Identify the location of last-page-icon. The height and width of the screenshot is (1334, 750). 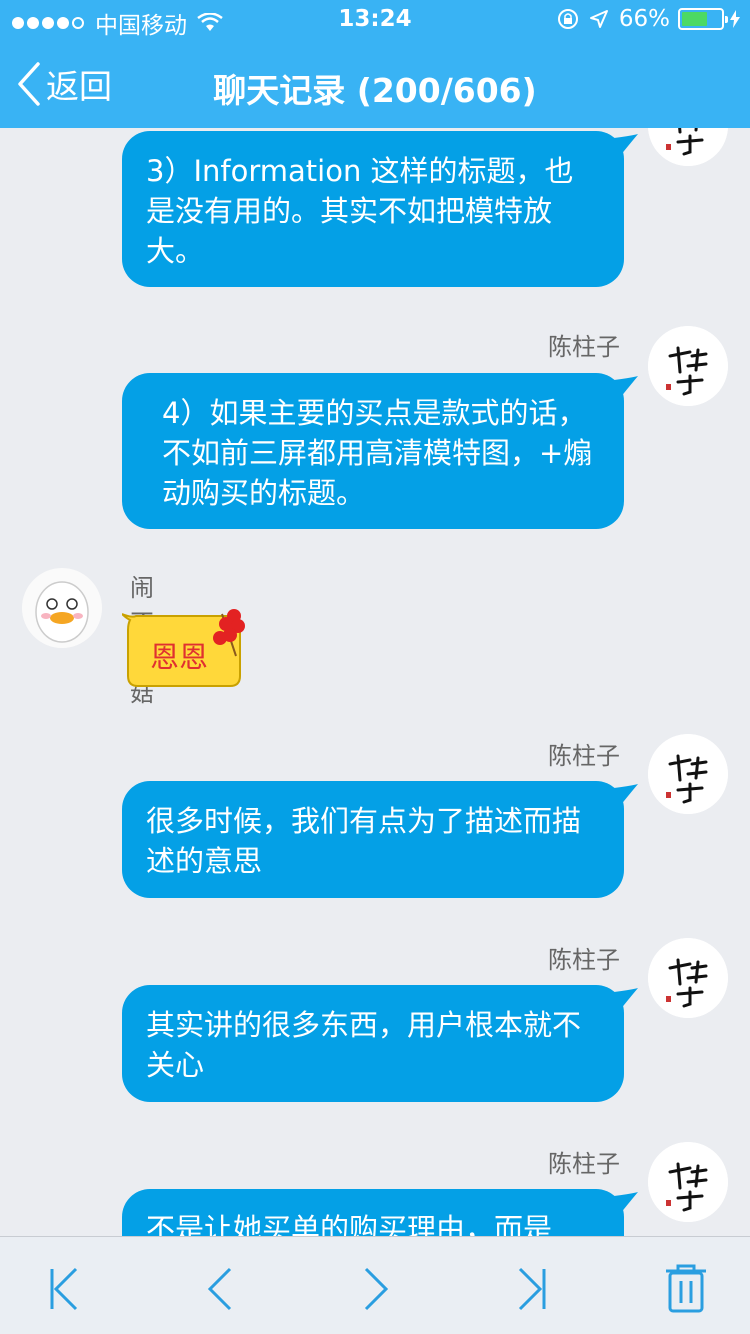
(532, 1289).